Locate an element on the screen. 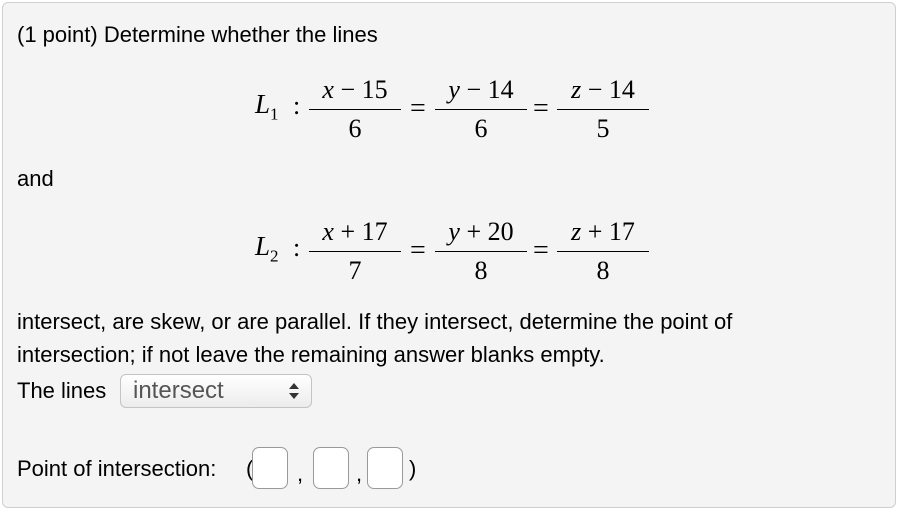 Image resolution: width=916 pixels, height=516 pixels. and-text: and is located at coordinates (35, 178).